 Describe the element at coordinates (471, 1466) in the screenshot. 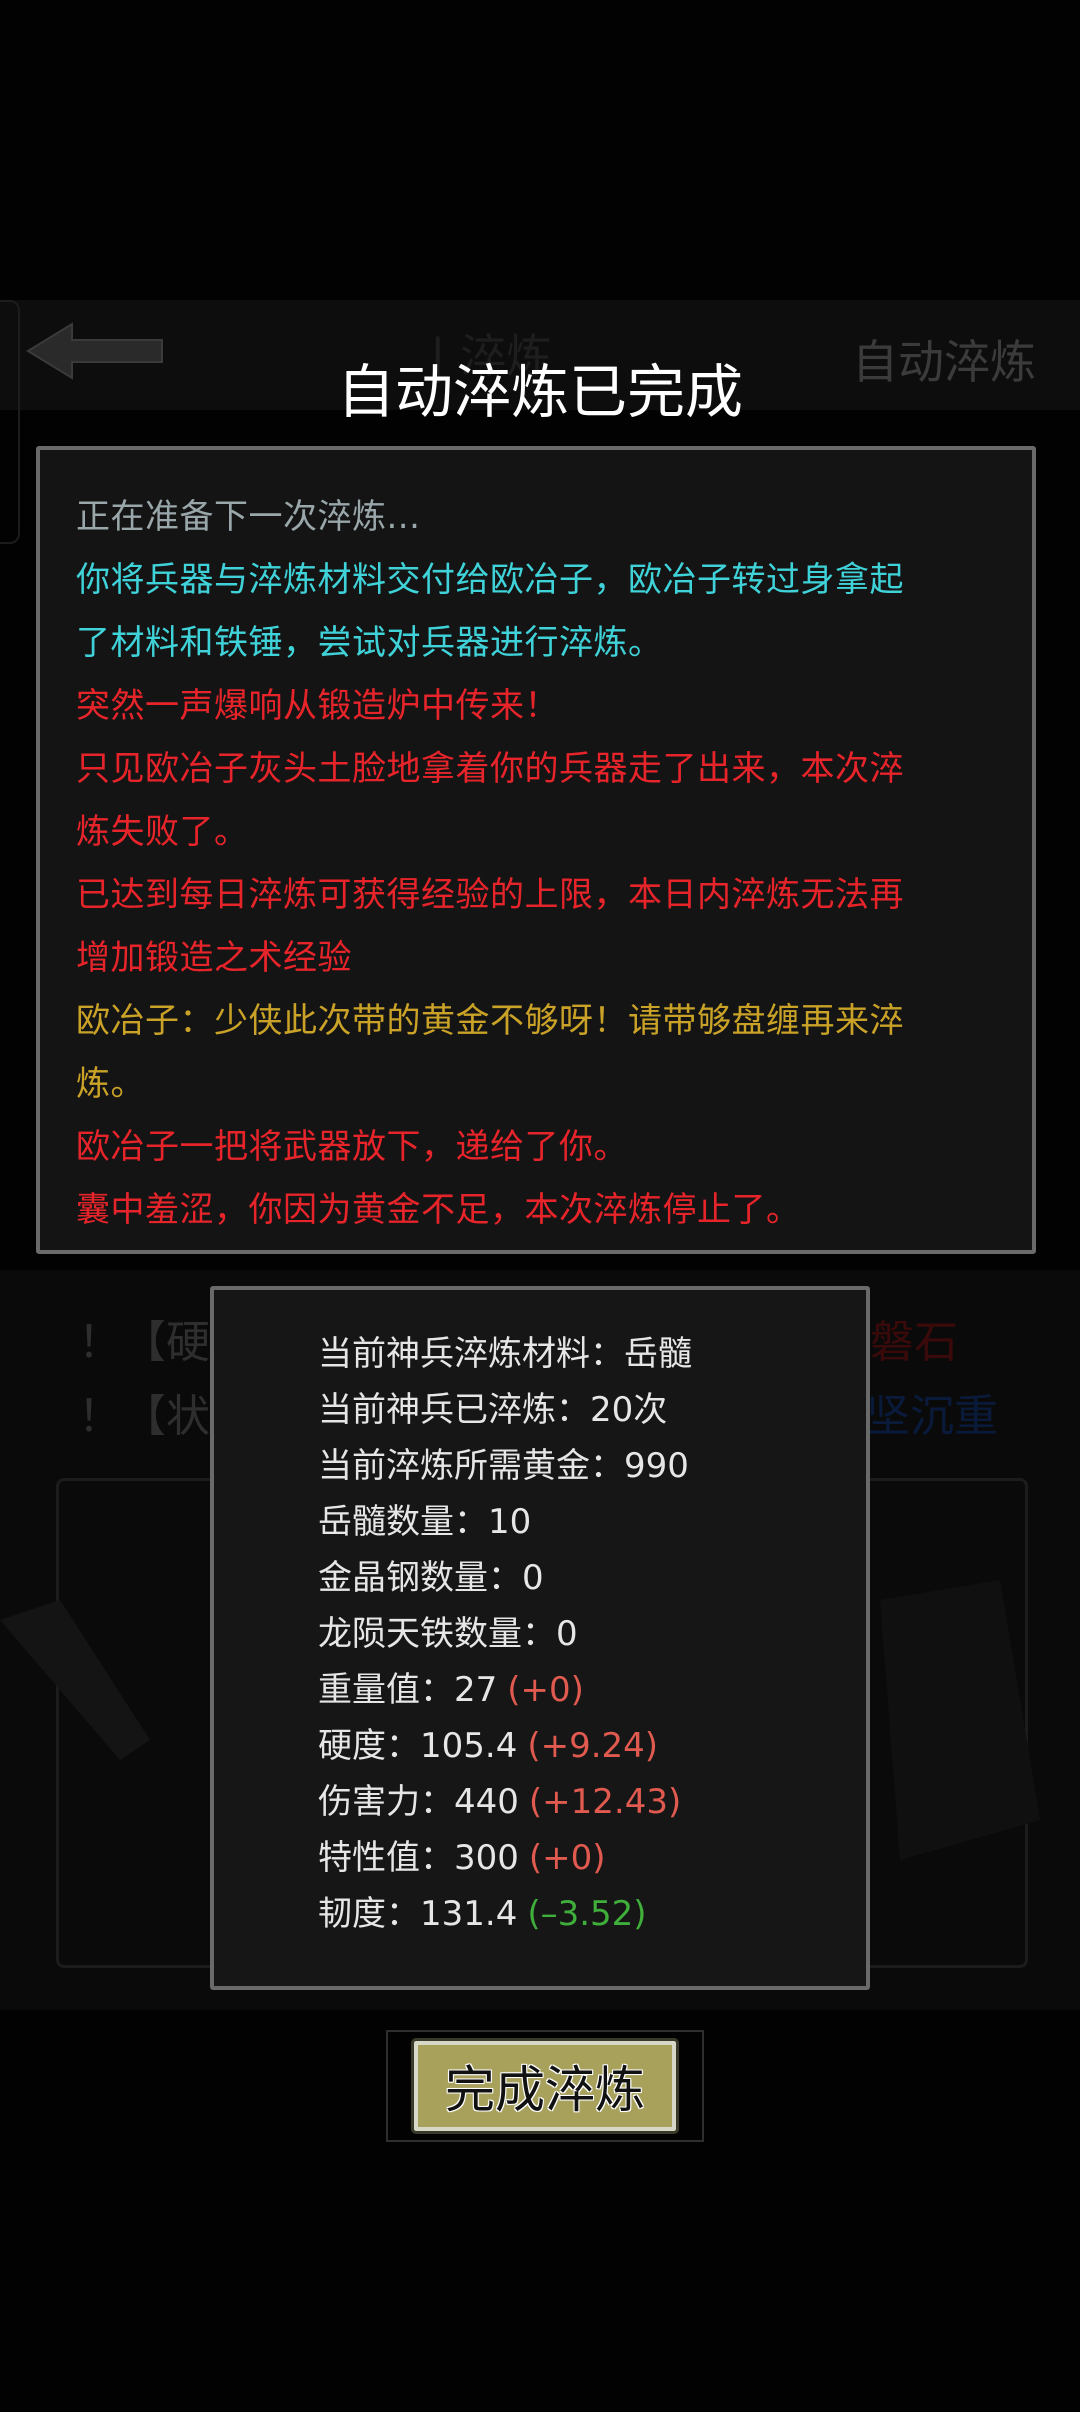

I see `stat-label: 当前淬炼所需黄金：` at that location.